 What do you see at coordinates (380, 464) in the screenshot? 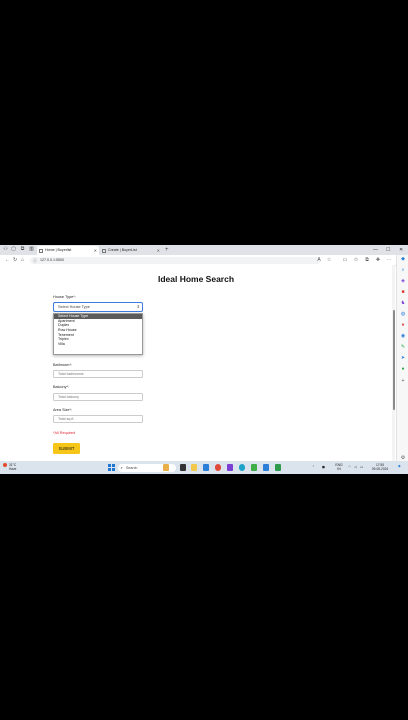
I see `clock-time: 17:55` at bounding box center [380, 464].